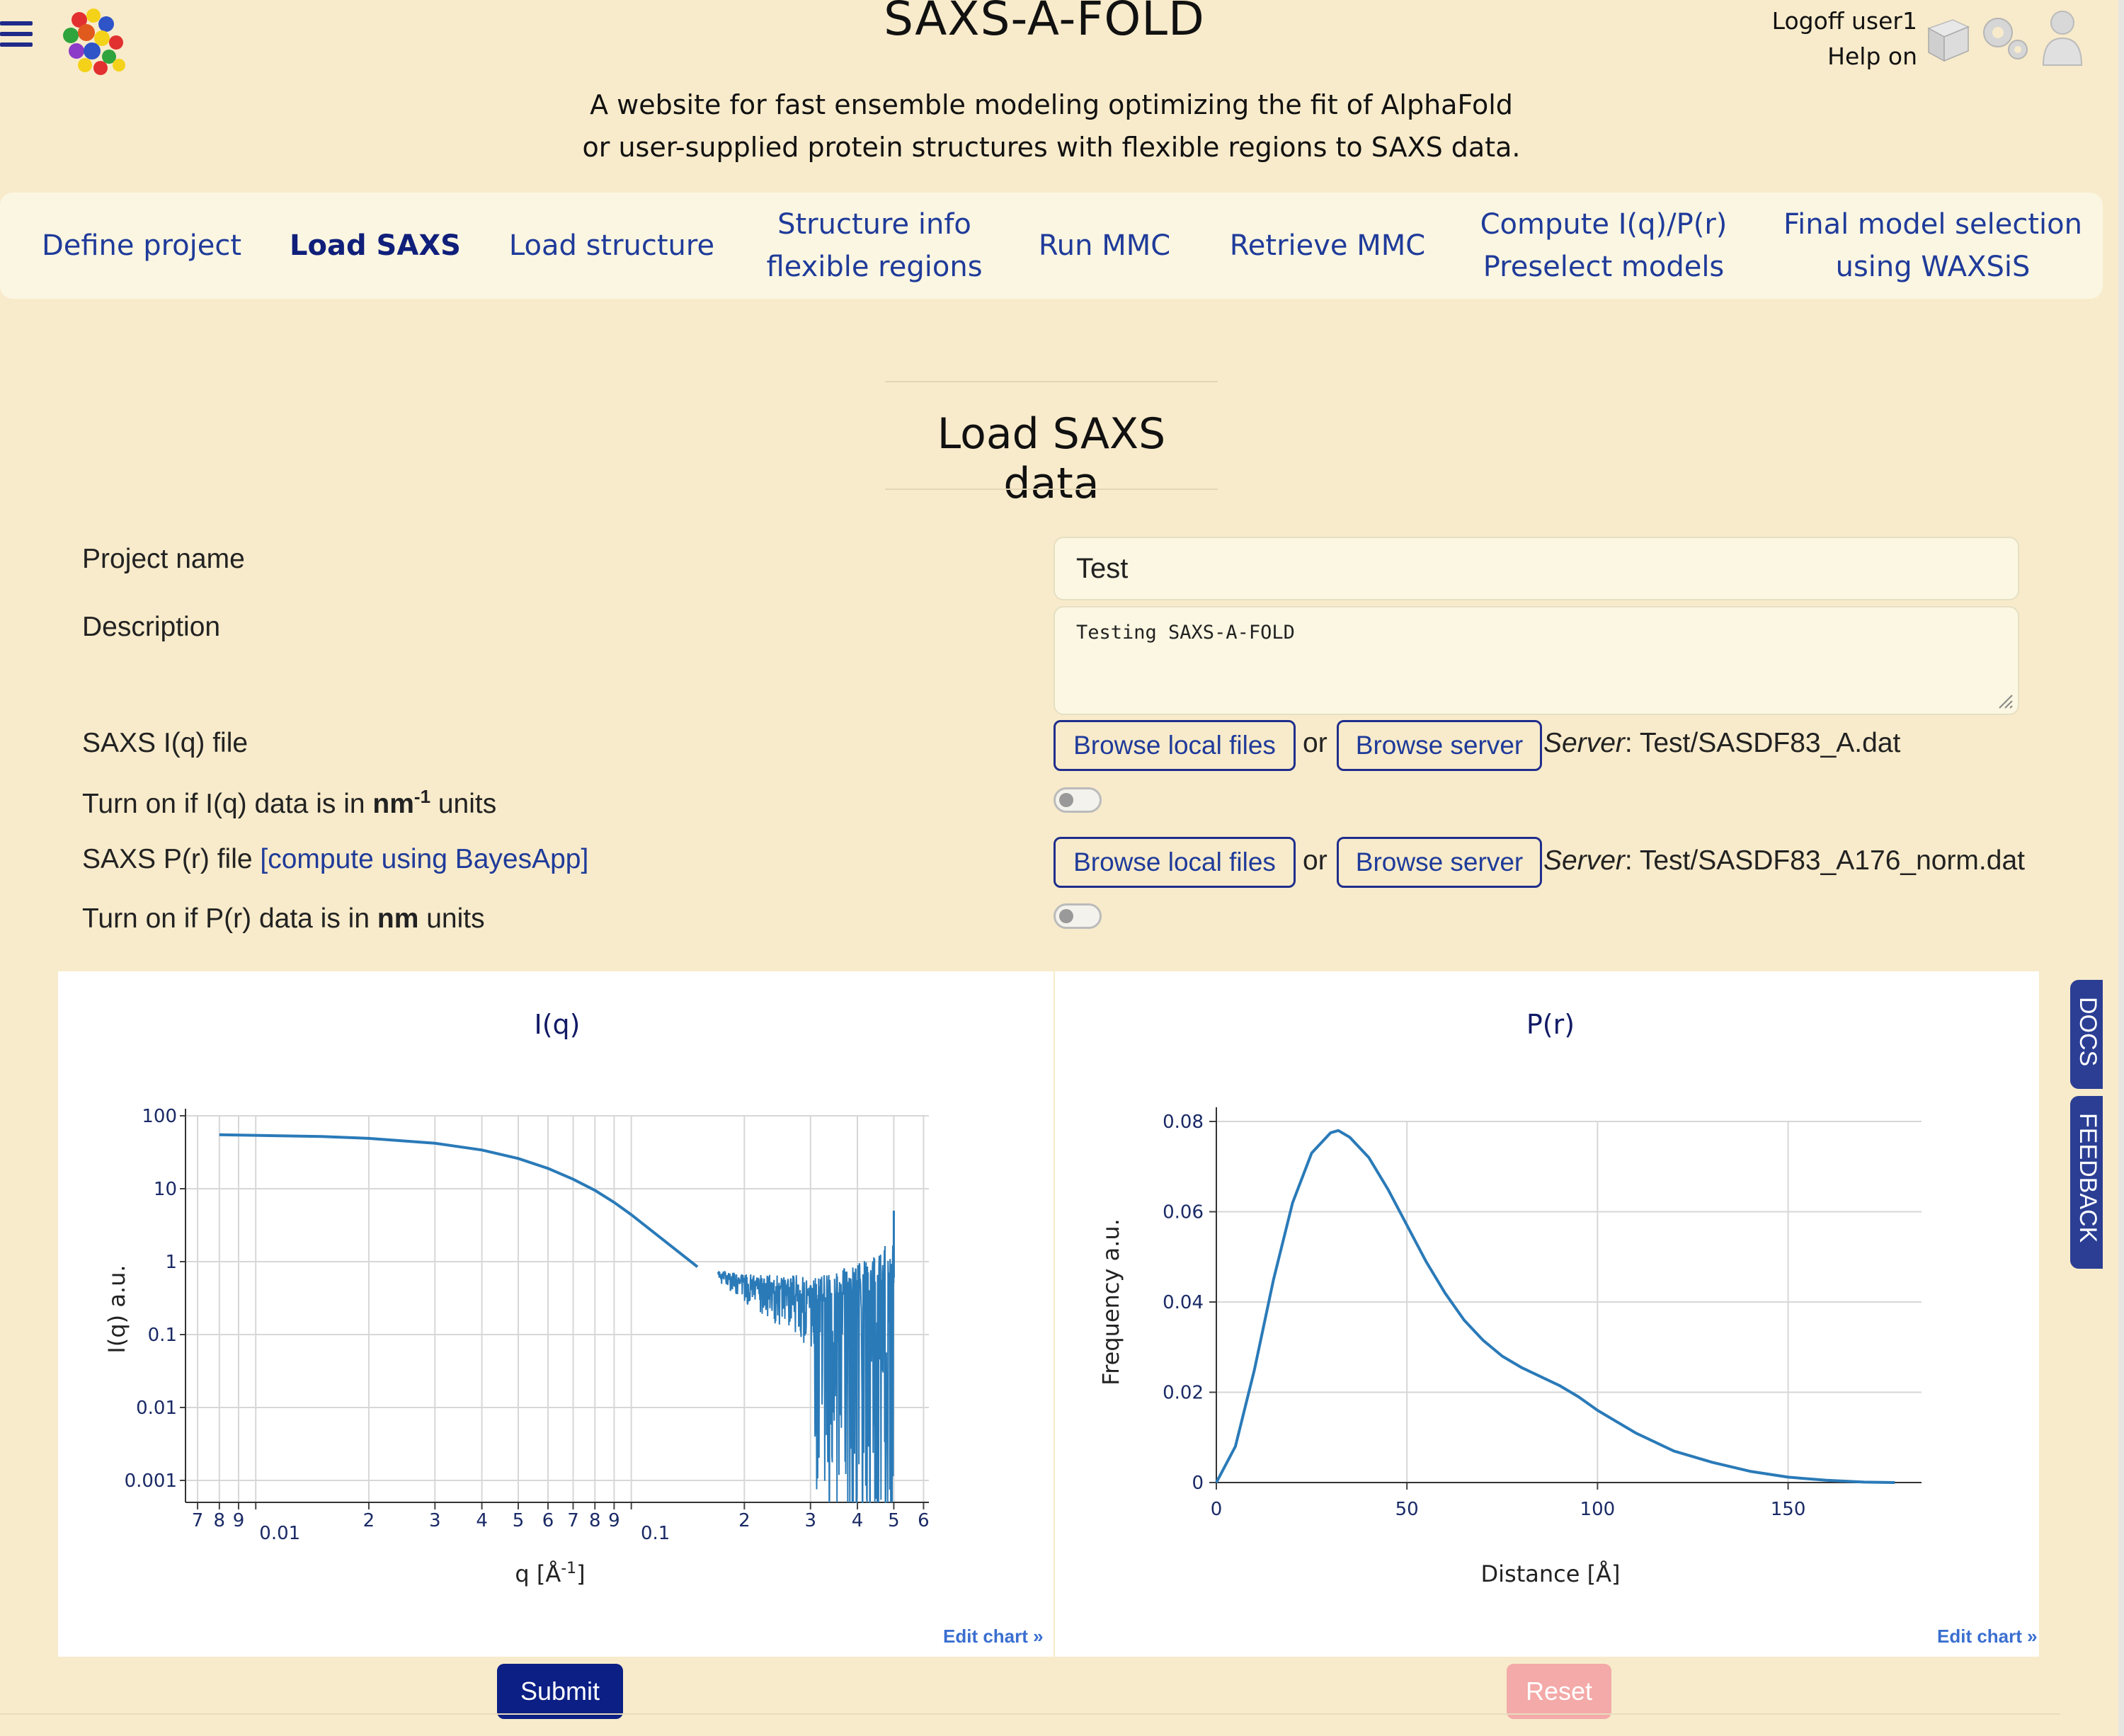 This screenshot has height=1736, width=2124. Describe the element at coordinates (1598, 1510) in the screenshot. I see `pr-x-tick-label: 100` at that location.